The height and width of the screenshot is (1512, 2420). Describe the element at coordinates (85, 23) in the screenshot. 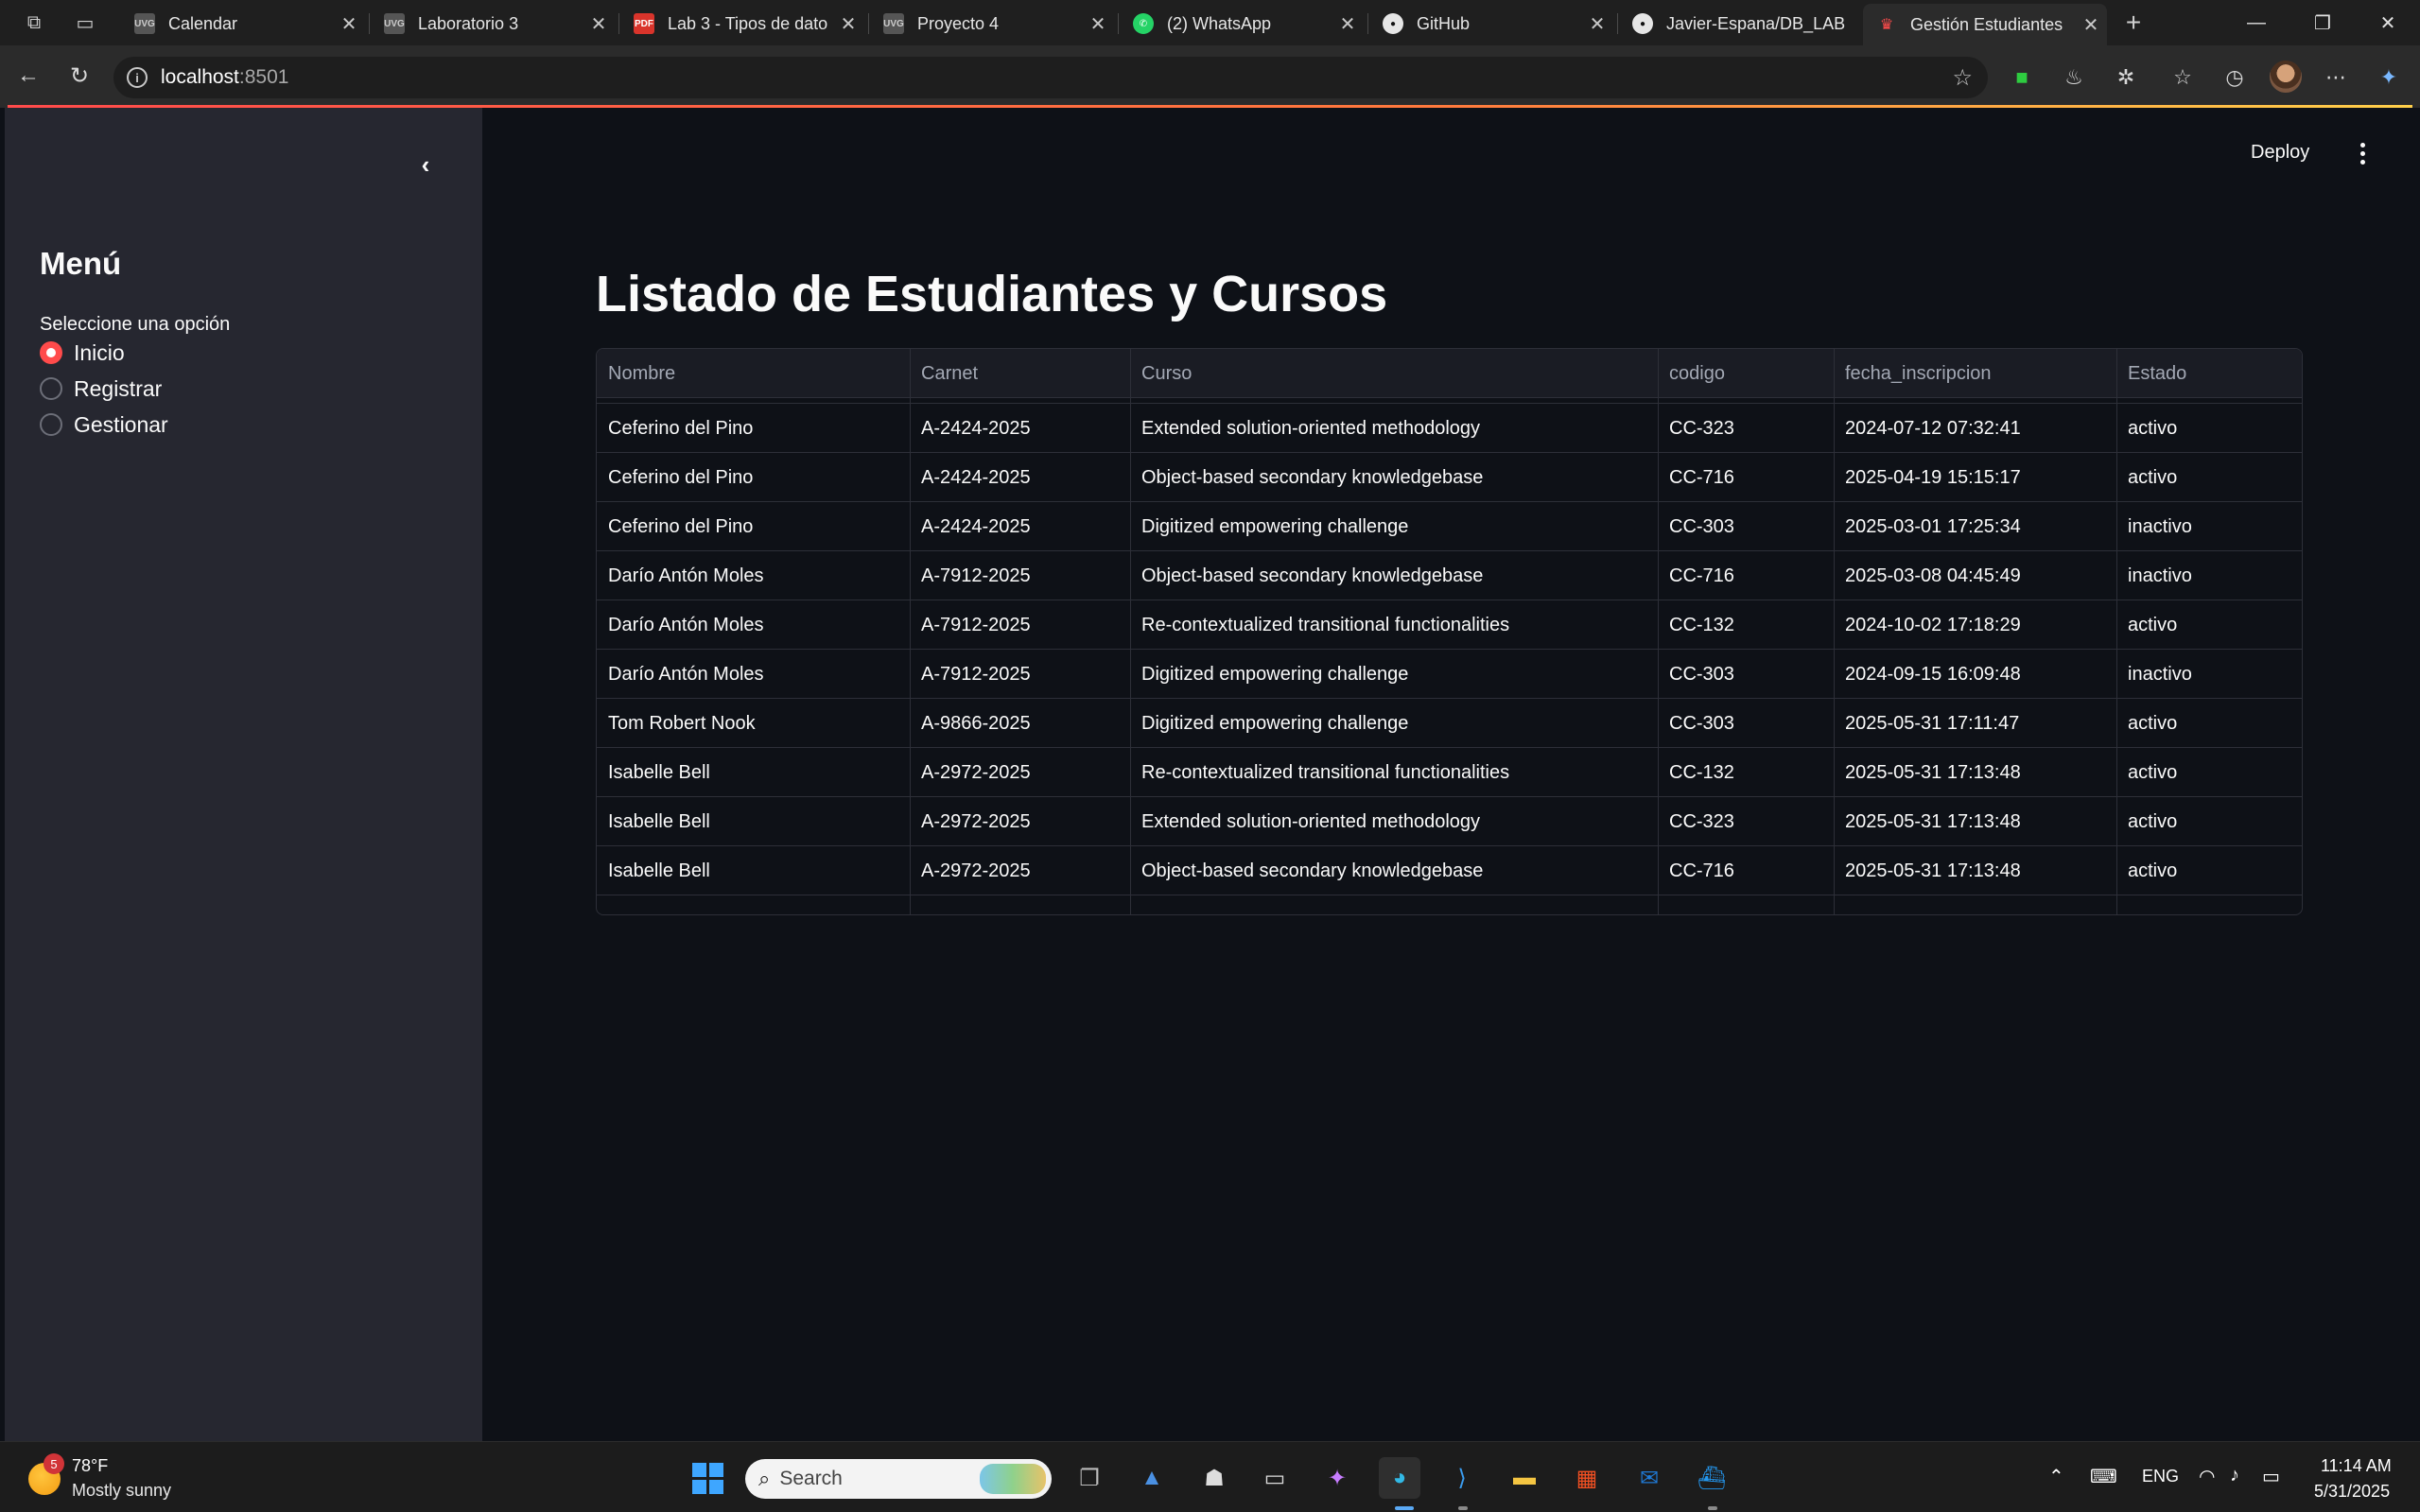

I see `tab-actions-icon: ▭` at that location.